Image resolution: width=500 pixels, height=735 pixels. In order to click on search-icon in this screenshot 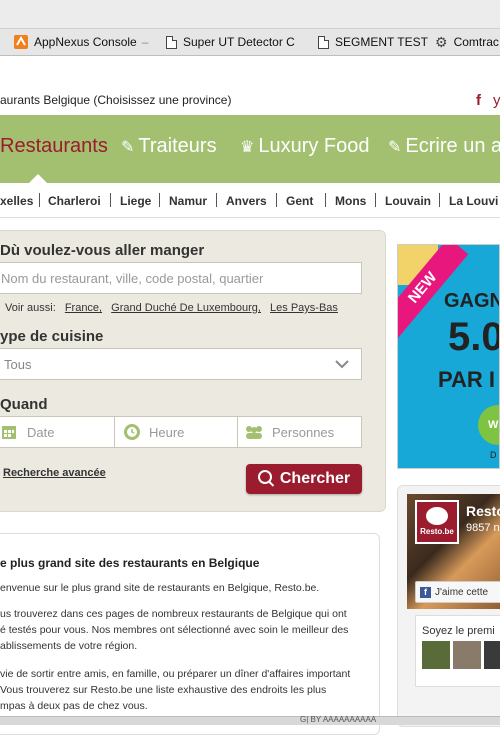, I will do `click(264, 477)`.